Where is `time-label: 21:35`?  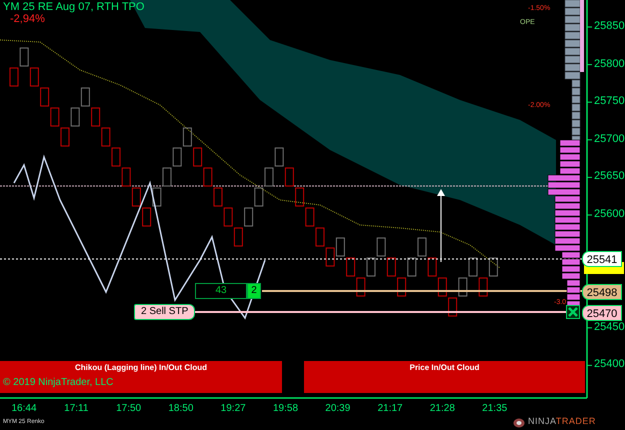 time-label: 21:35 is located at coordinates (494, 408).